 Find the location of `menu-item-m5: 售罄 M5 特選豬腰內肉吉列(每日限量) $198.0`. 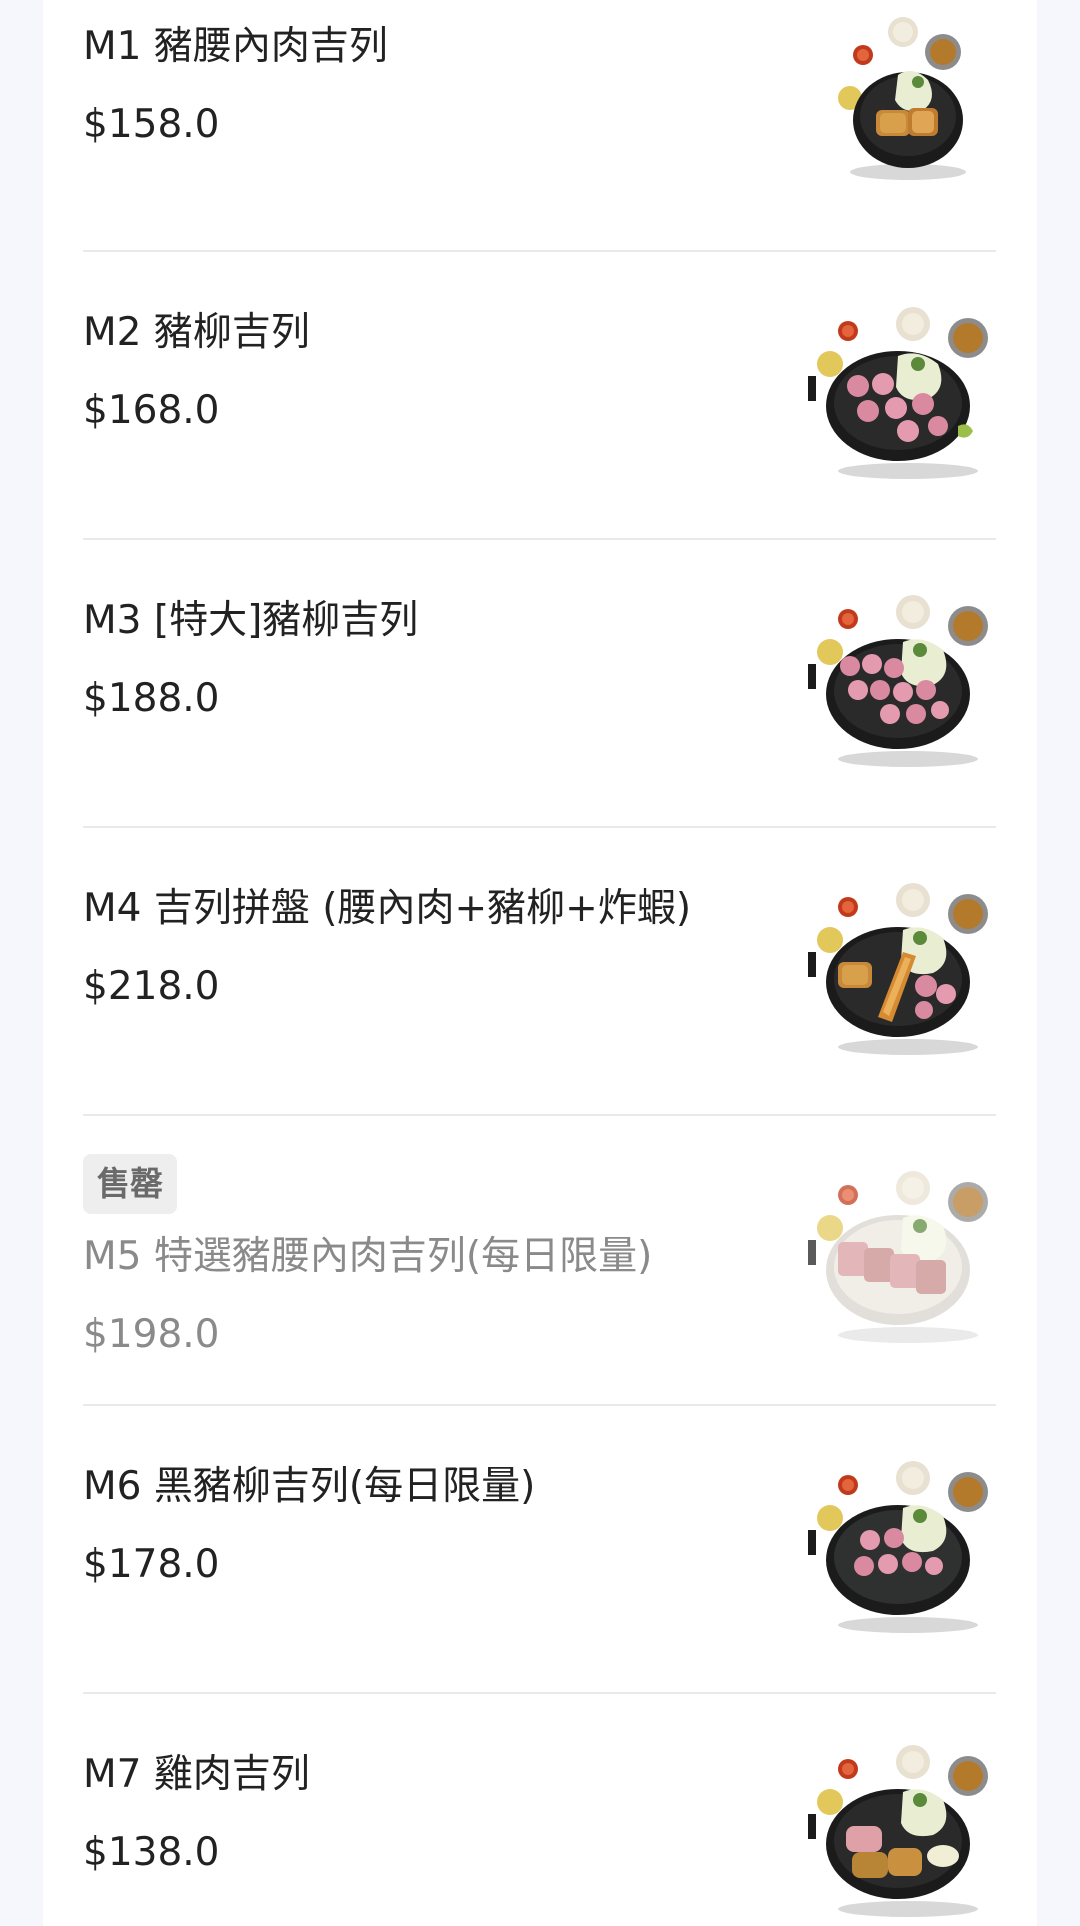

menu-item-m5: 售罄 M5 特選豬腰內肉吉列(每日限量) $198.0 is located at coordinates (539, 1260).